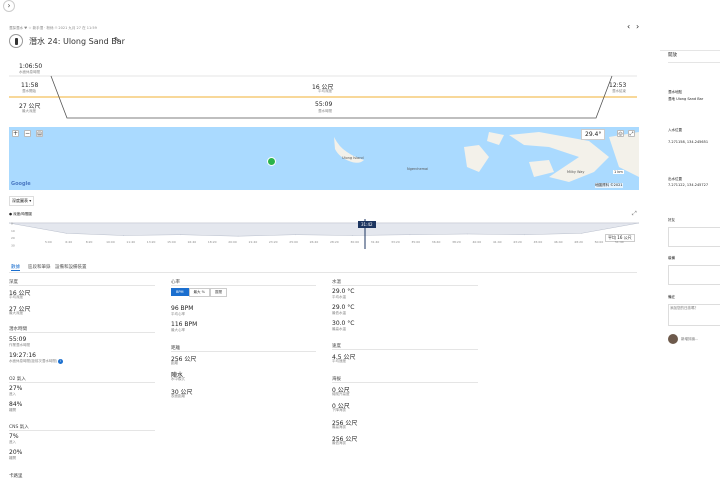 This screenshot has height=480, width=720. What do you see at coordinates (694, 315) in the screenshot?
I see `notes-input` at bounding box center [694, 315].